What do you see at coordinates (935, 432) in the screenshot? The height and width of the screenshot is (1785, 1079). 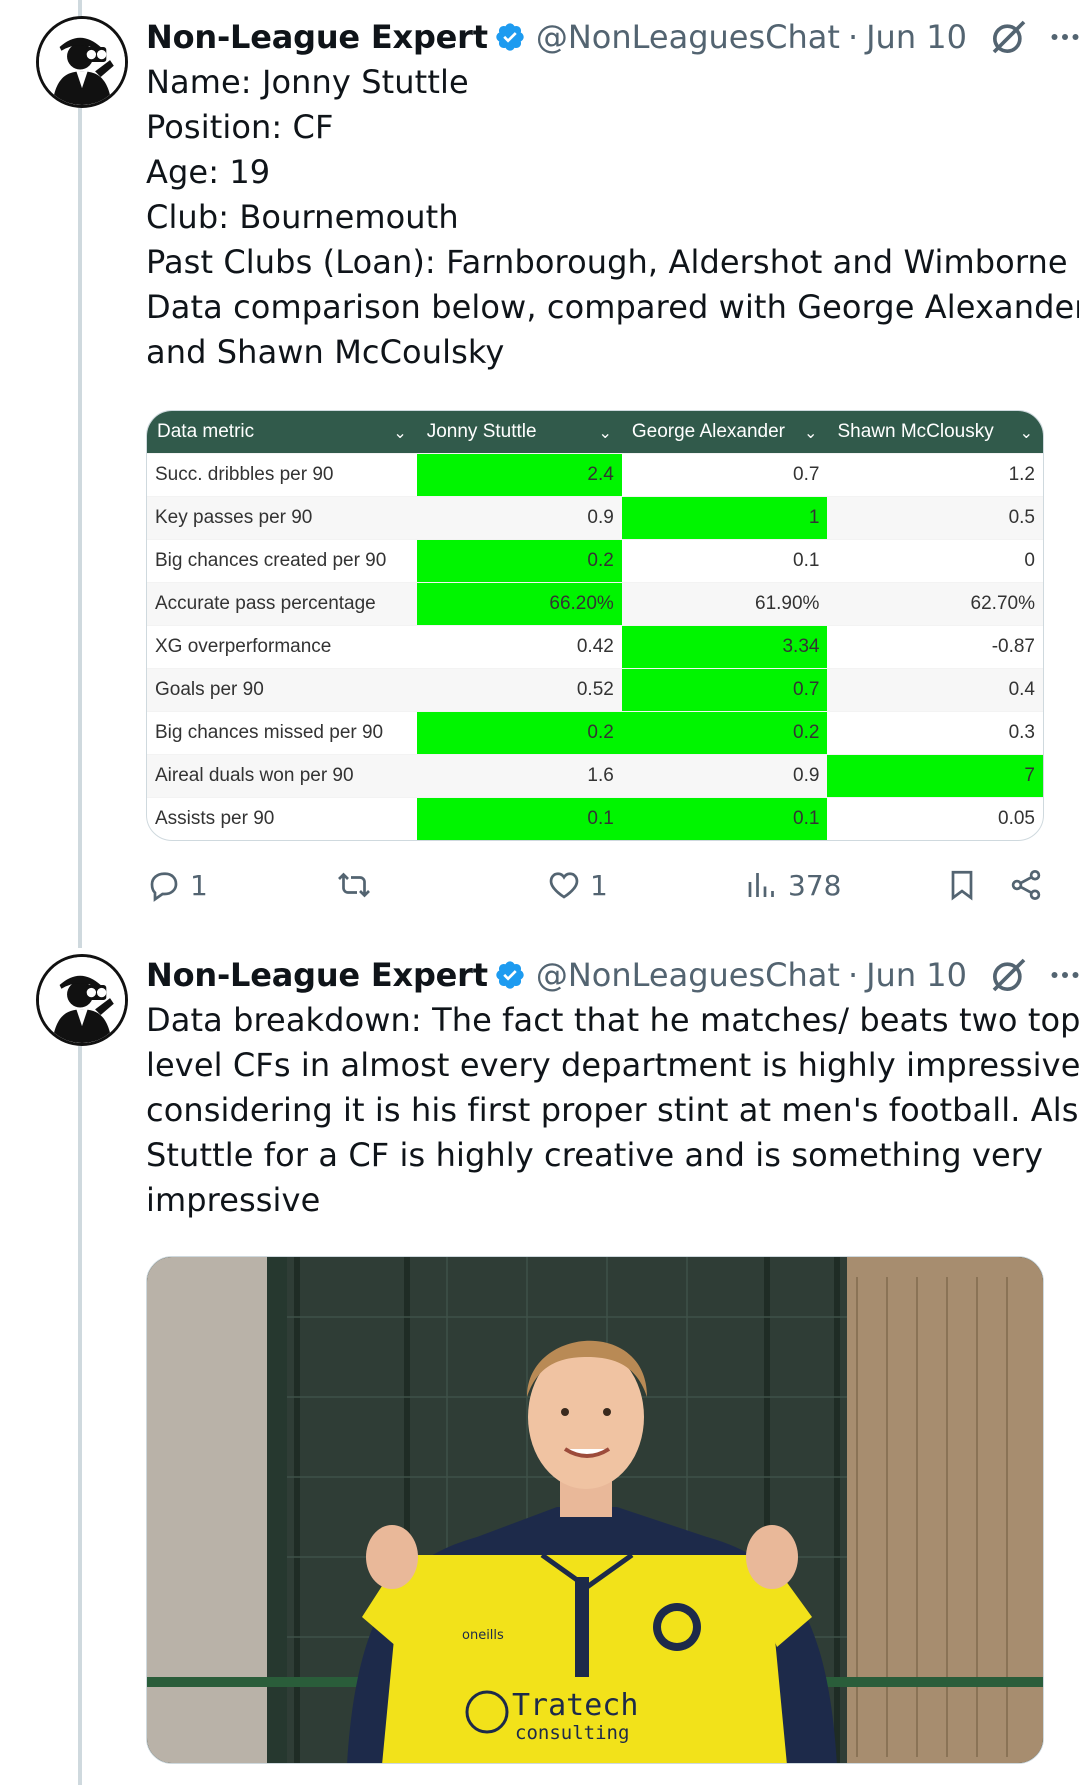 I see `header-shawn-mcclousky: Shawn McClousky ⌄` at bounding box center [935, 432].